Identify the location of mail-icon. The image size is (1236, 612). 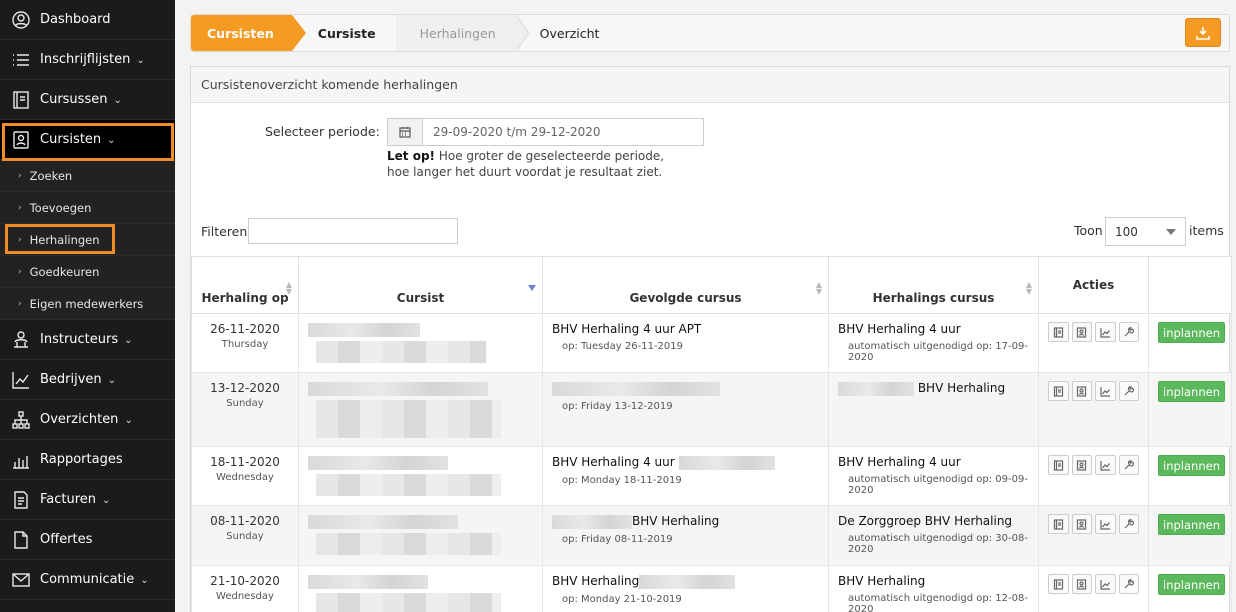
(21, 580).